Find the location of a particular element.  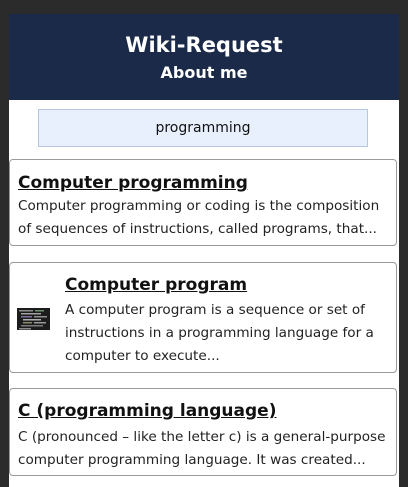

result-thumbnail is located at coordinates (33, 319).